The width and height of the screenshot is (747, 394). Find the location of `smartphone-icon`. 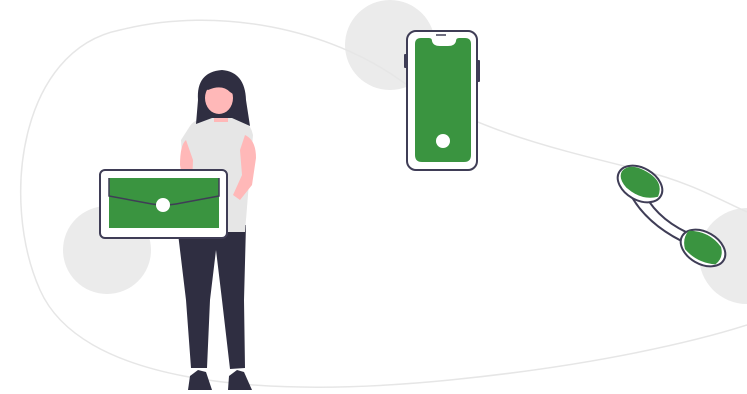

smartphone-icon is located at coordinates (442, 100).